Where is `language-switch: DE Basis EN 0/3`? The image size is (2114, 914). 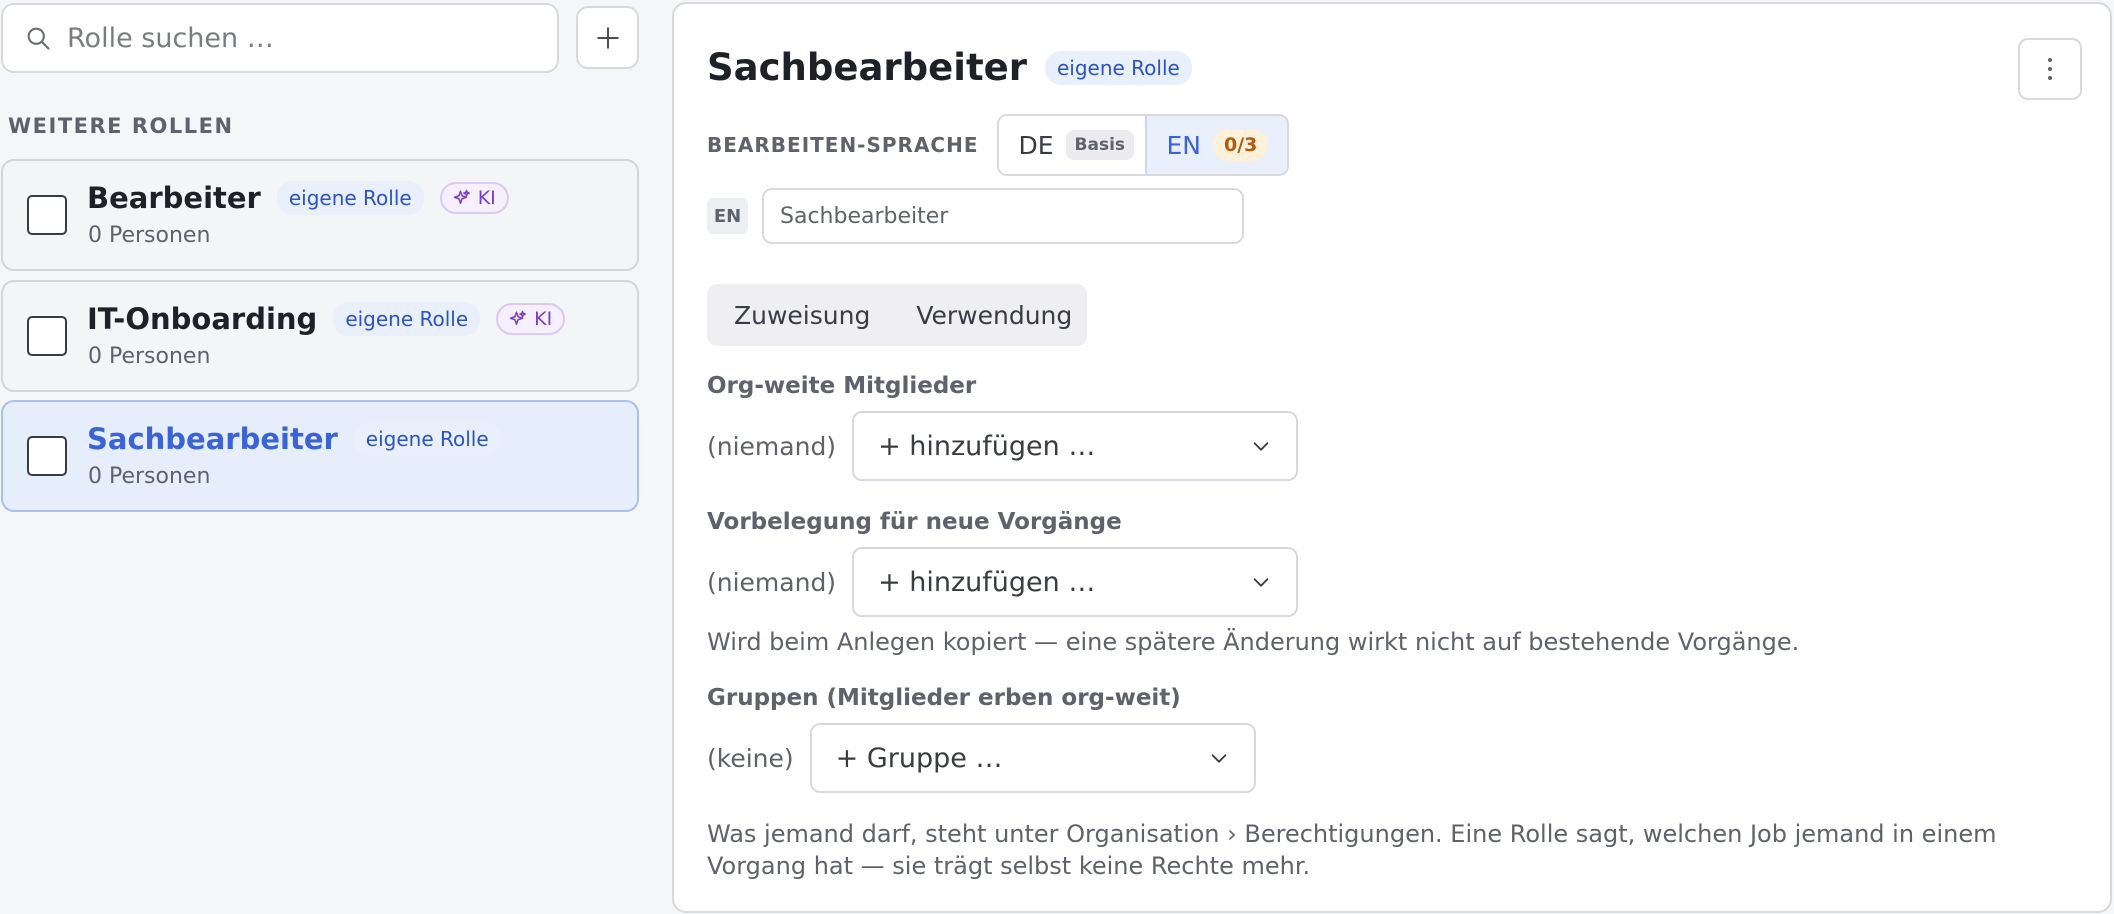
language-switch: DE Basis EN 0/3 is located at coordinates (1142, 145).